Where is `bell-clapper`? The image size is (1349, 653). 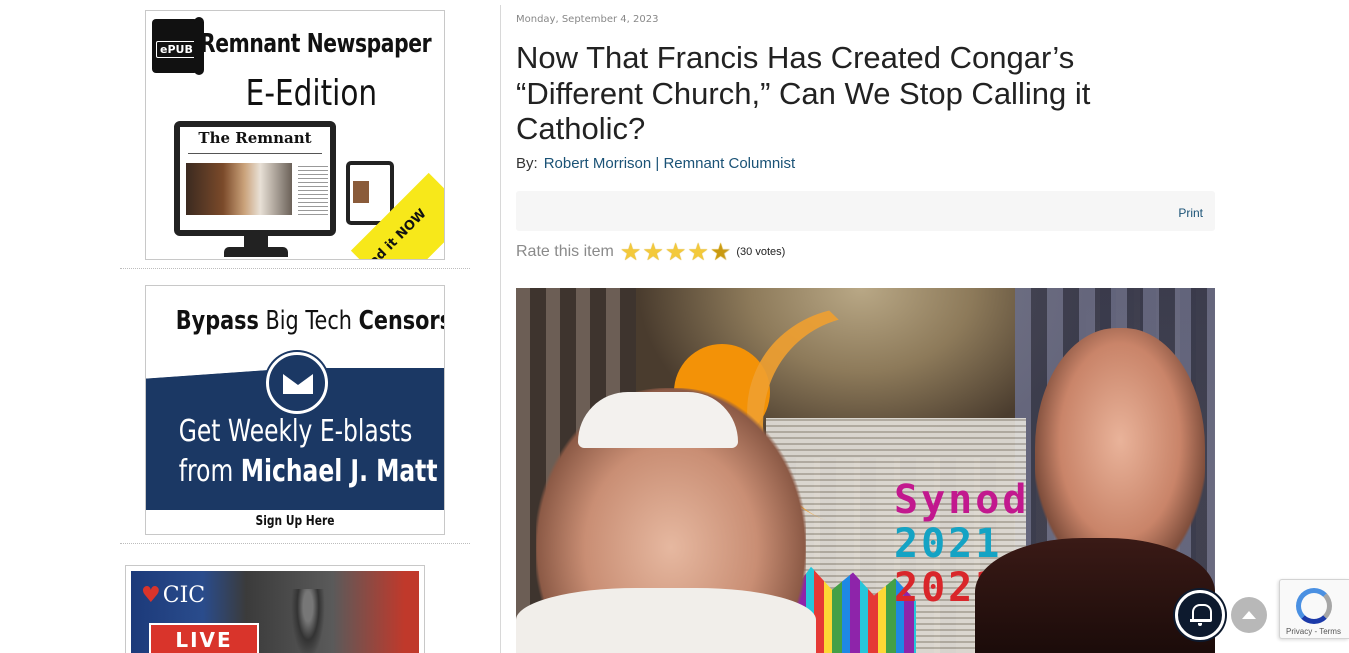
bell-clapper is located at coordinates (1200, 624).